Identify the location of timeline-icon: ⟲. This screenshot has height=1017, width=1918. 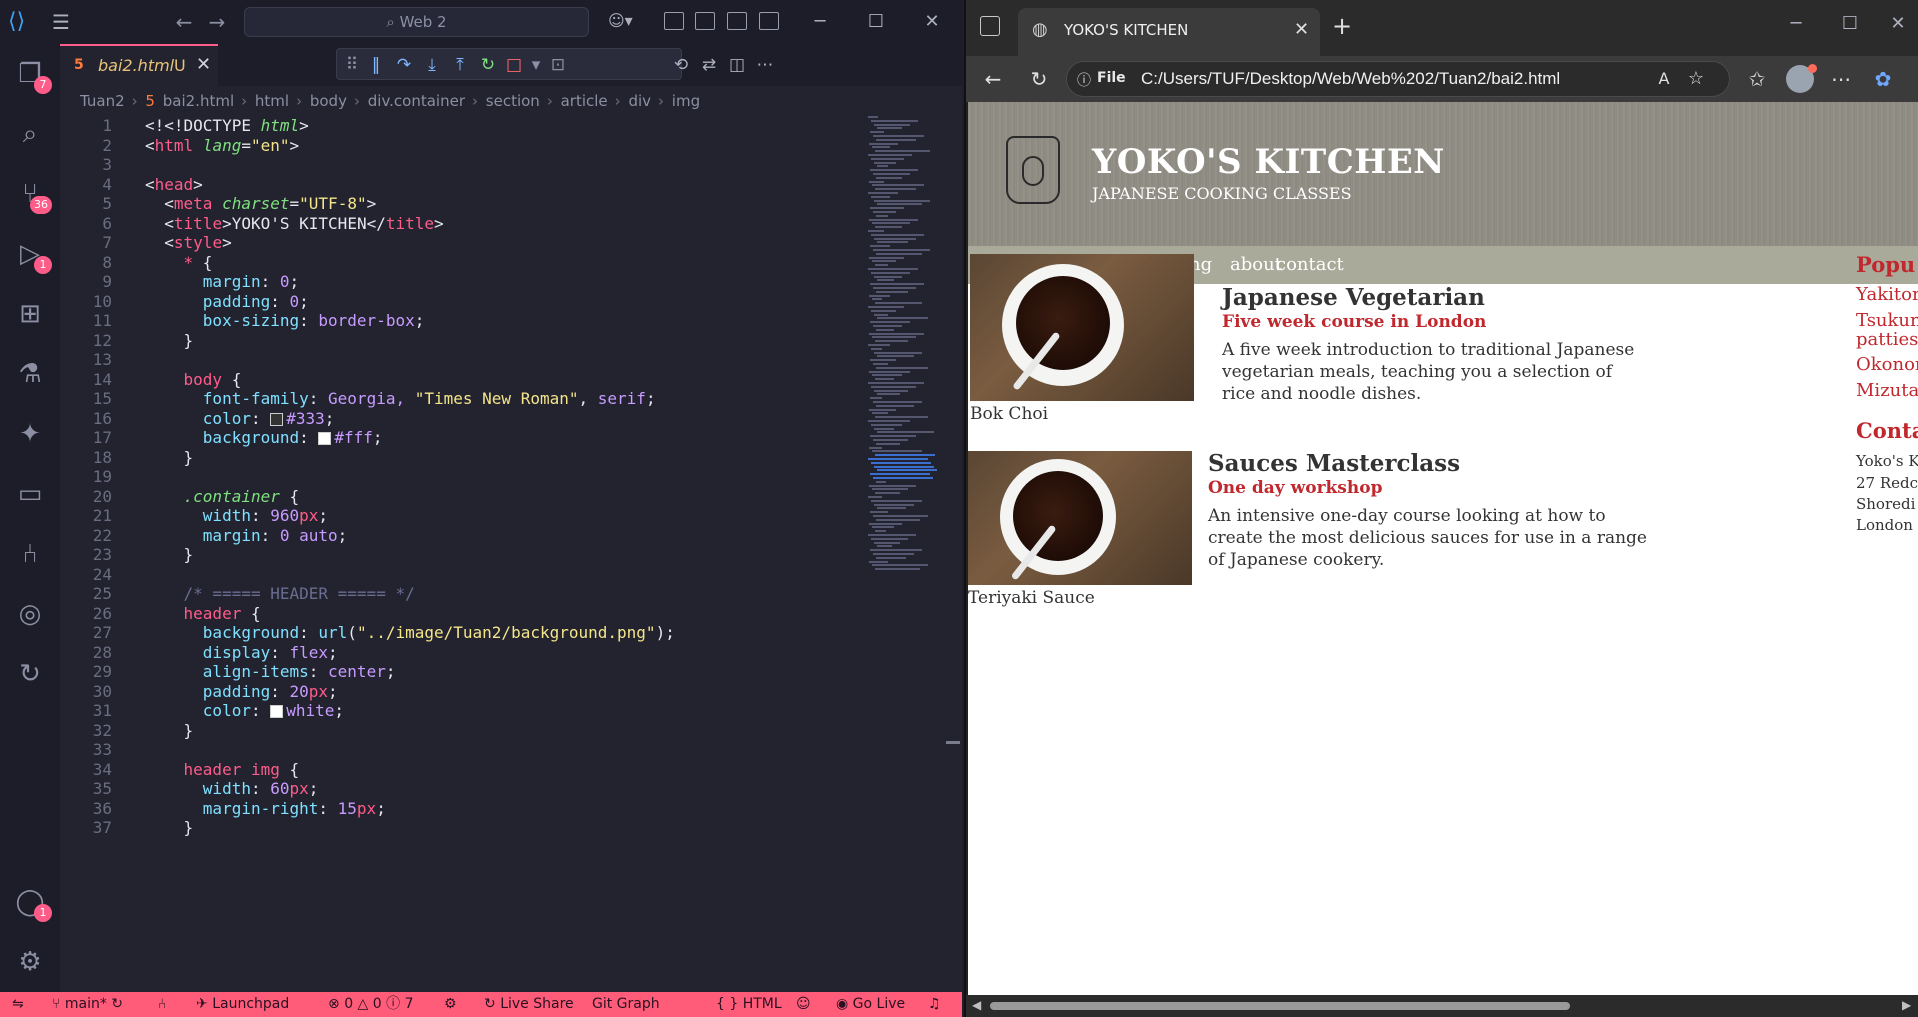
(681, 65).